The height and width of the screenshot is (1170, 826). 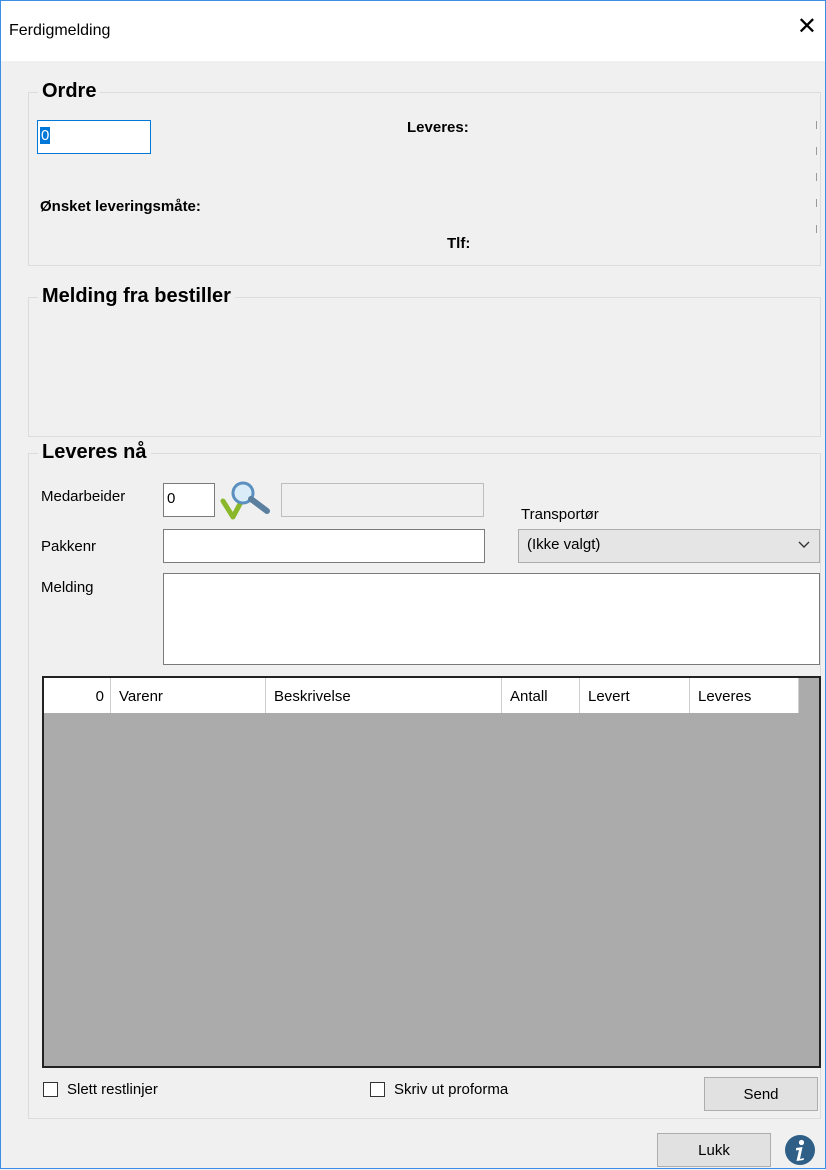 What do you see at coordinates (413, 31) in the screenshot?
I see `title-bar: Ferdigmelding ✕` at bounding box center [413, 31].